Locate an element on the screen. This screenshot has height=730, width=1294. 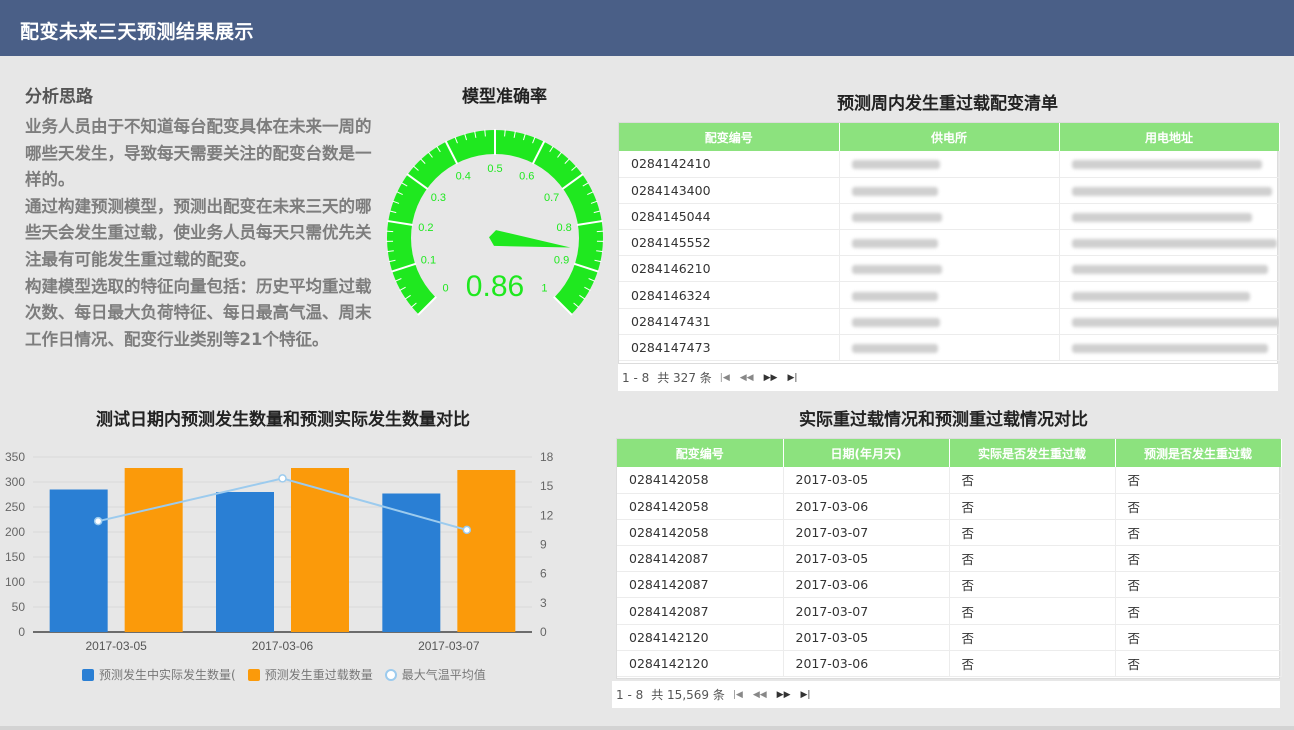
gauge-title: 模型准确率 is located at coordinates (504, 97).